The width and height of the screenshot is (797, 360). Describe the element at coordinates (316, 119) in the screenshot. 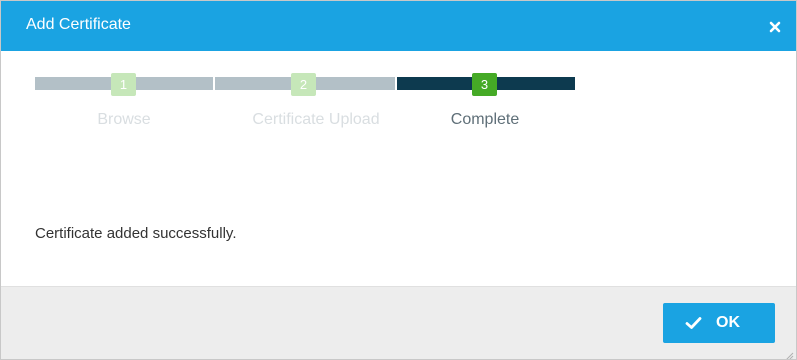

I see `step-2-label: Certificate Upload` at that location.